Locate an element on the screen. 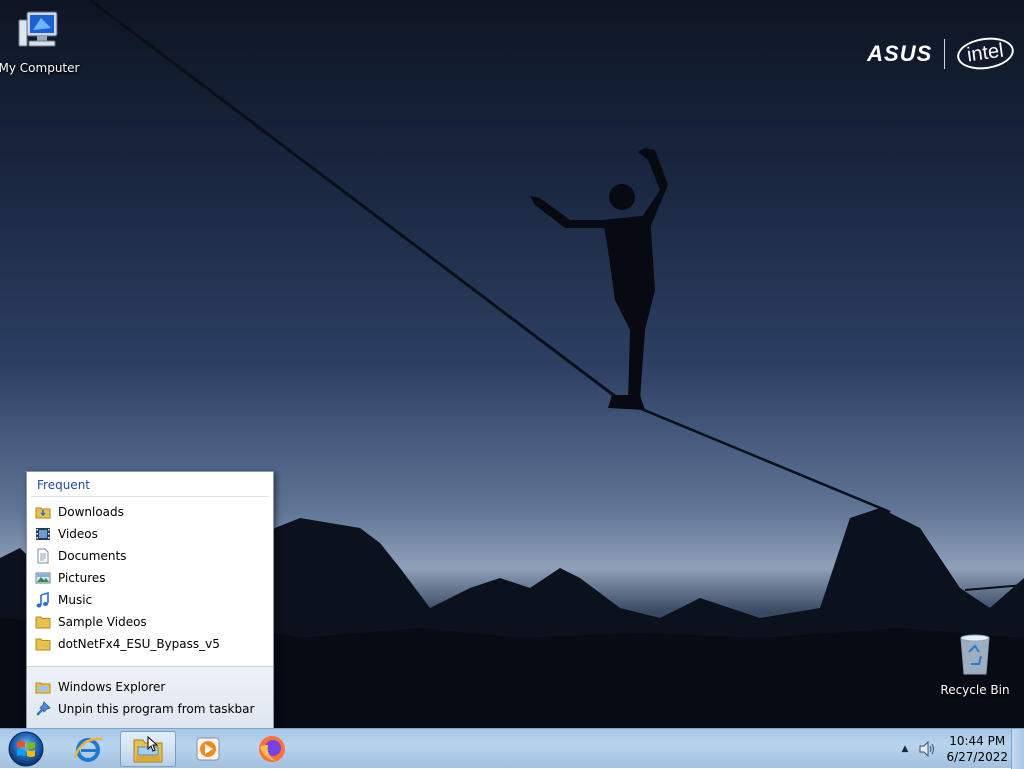 This screenshot has height=769, width=1024. asus-logo: ASUS is located at coordinates (900, 53).